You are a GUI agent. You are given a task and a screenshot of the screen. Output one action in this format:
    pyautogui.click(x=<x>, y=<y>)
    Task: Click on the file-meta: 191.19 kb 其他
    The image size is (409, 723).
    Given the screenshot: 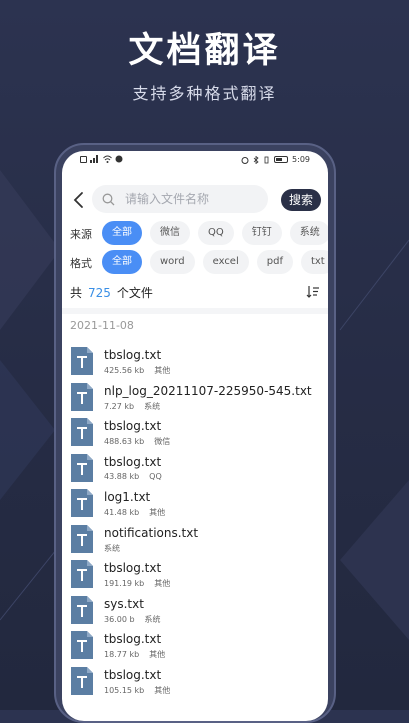 What is the action you would take?
    pyautogui.click(x=137, y=583)
    